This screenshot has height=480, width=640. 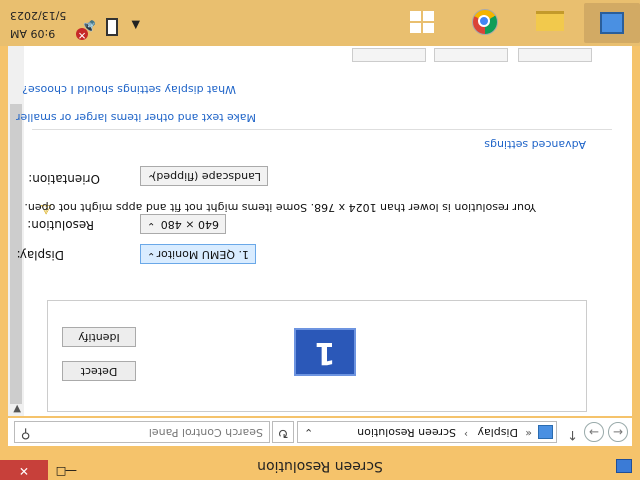 What do you see at coordinates (528, 433) in the screenshot?
I see `breadcrumb-overflow: «` at bounding box center [528, 433].